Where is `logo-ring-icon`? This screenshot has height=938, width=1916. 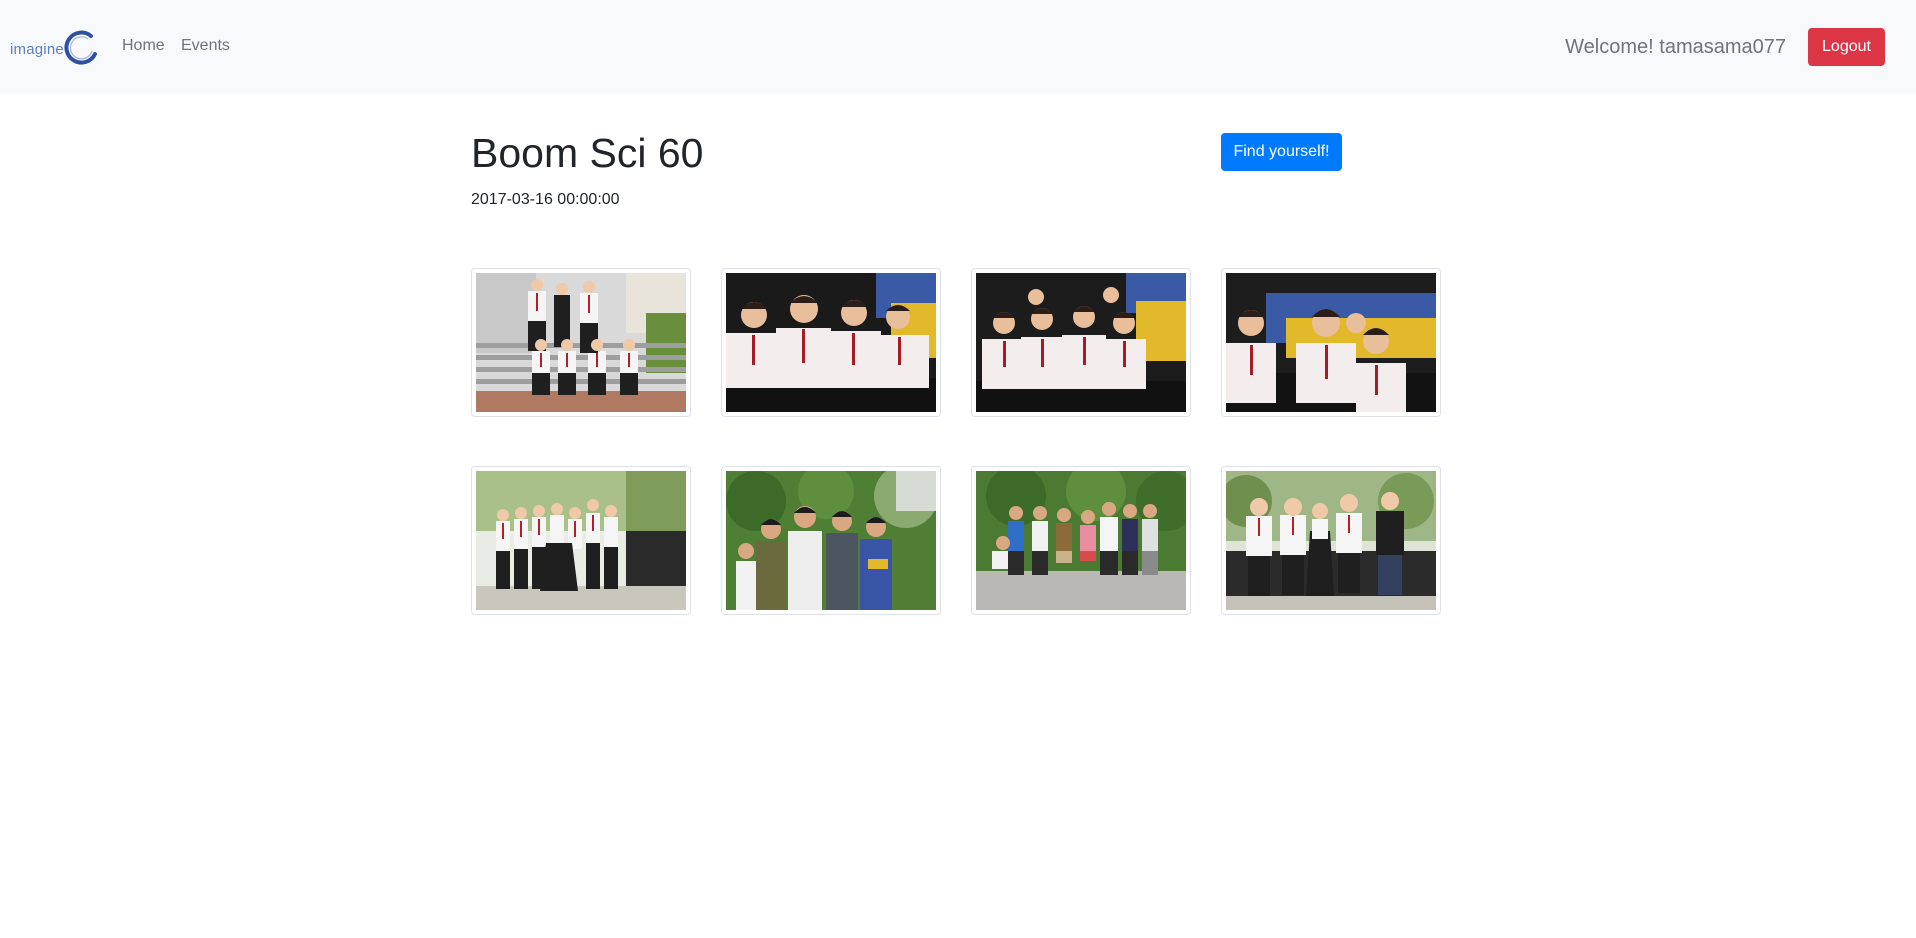 logo-ring-icon is located at coordinates (80, 47).